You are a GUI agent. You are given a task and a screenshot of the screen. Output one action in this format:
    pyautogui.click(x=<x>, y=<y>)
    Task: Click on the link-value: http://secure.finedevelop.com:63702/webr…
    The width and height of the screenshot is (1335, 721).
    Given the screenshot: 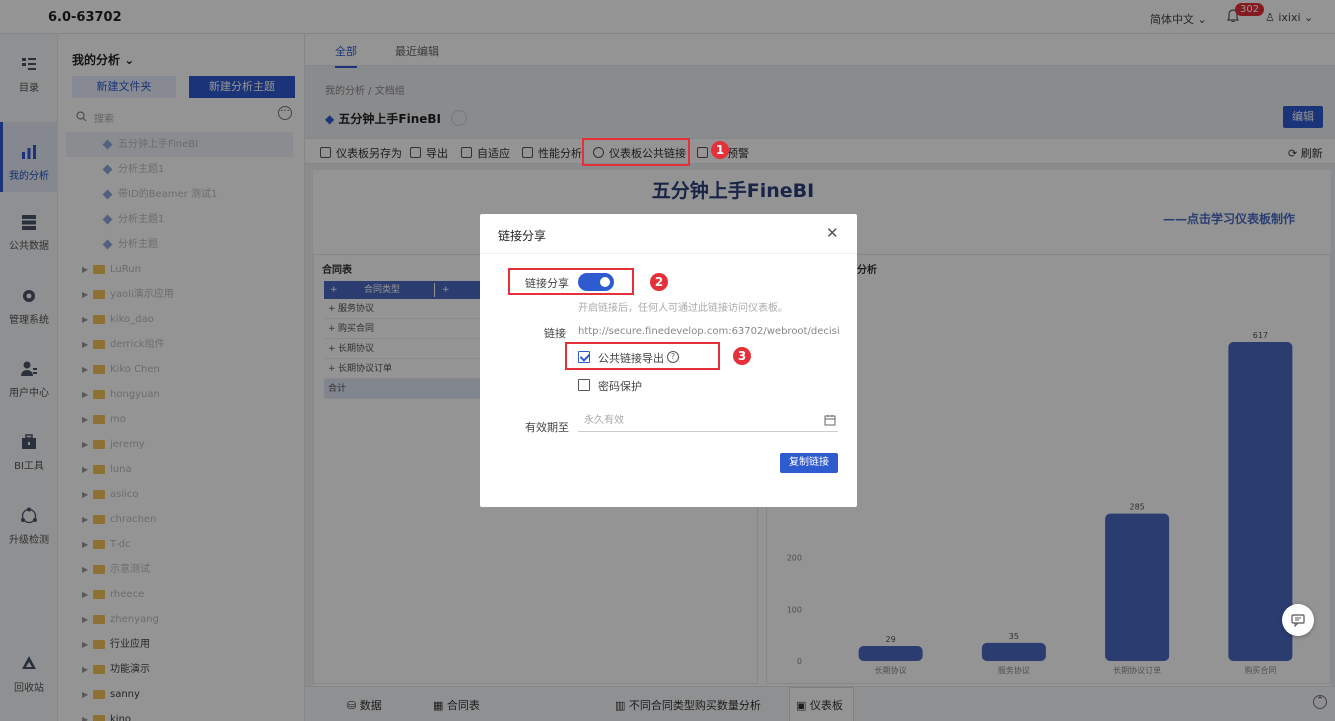 What is the action you would take?
    pyautogui.click(x=709, y=331)
    